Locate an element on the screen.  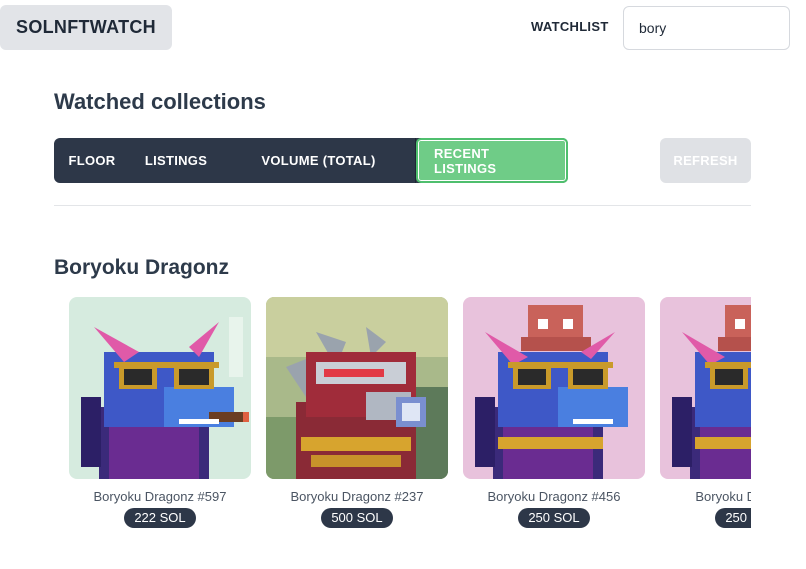
tab-recent-listings: RECENT LISTINGS is located at coordinates (492, 160).